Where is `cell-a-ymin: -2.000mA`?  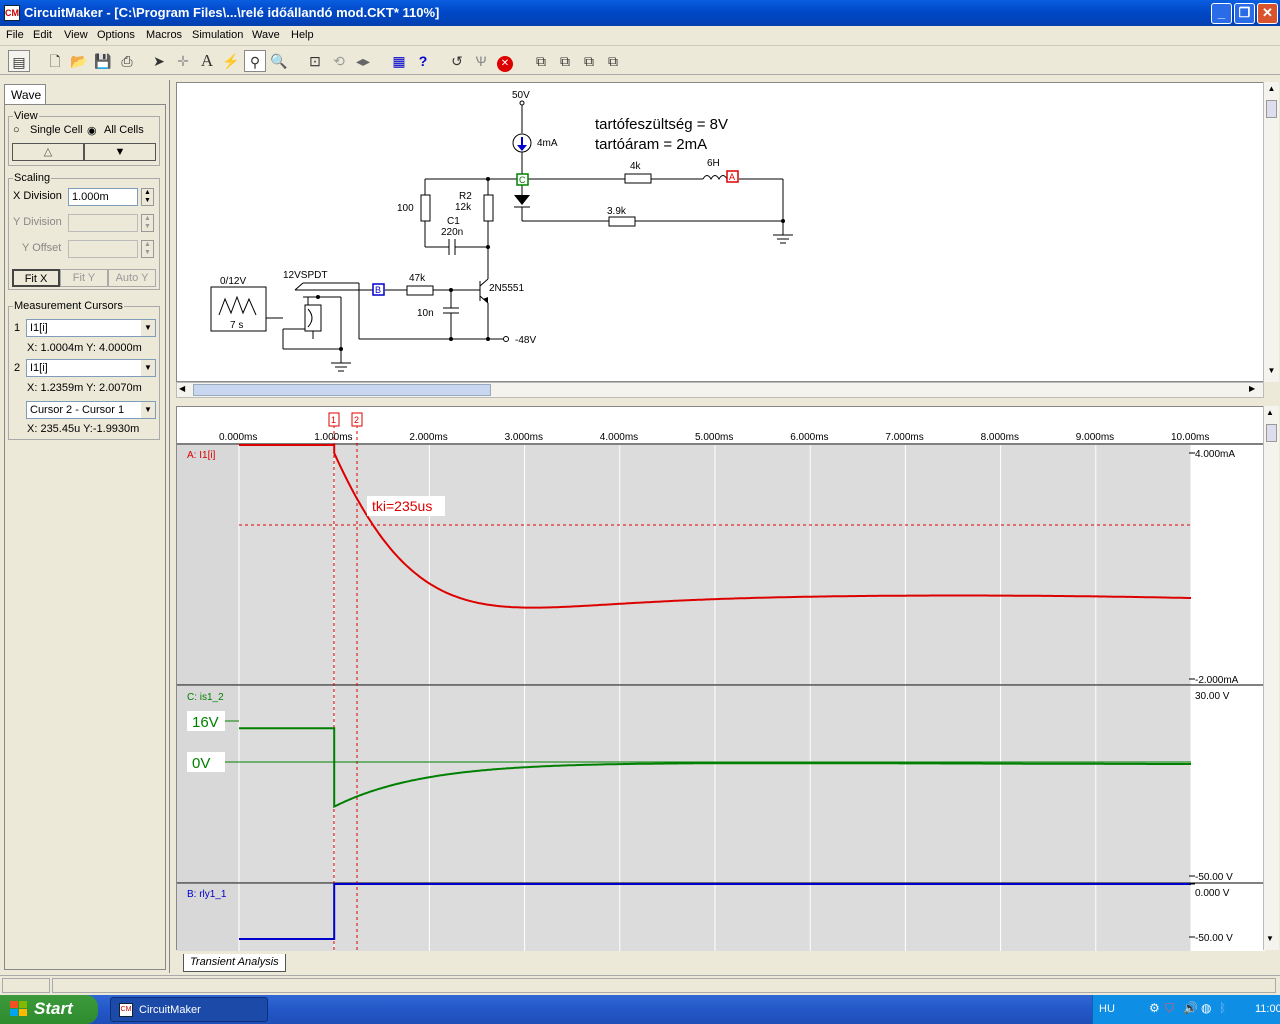
cell-a-ymin: -2.000mA is located at coordinates (1217, 680).